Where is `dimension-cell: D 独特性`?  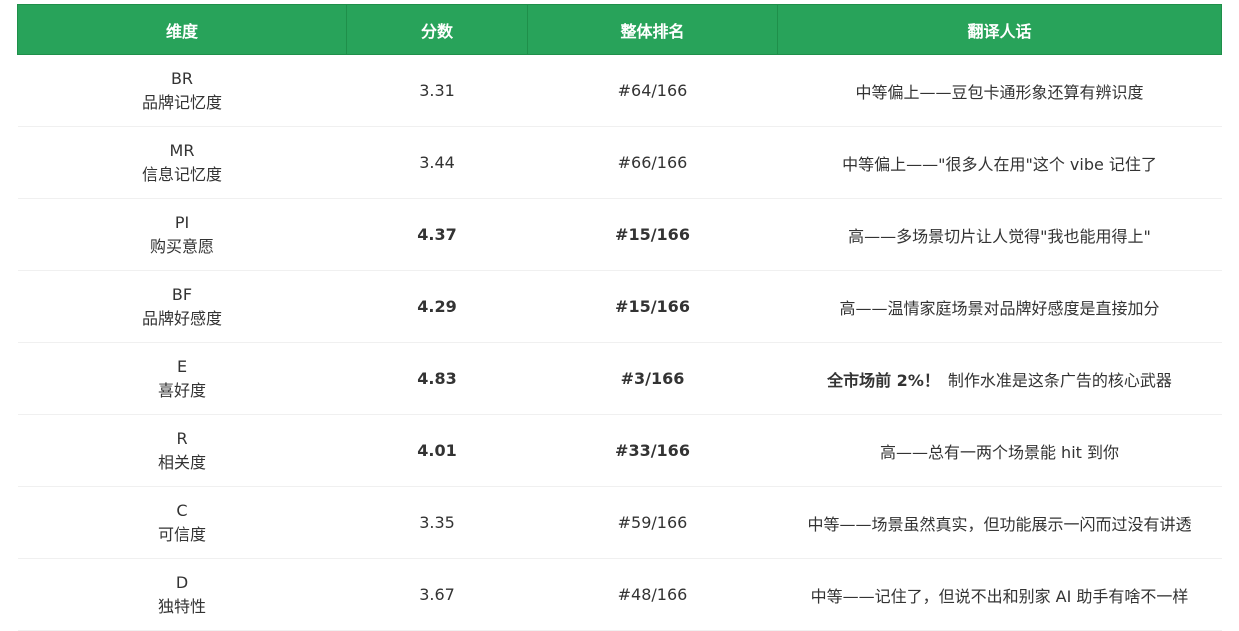 dimension-cell: D 独特性 is located at coordinates (182, 594).